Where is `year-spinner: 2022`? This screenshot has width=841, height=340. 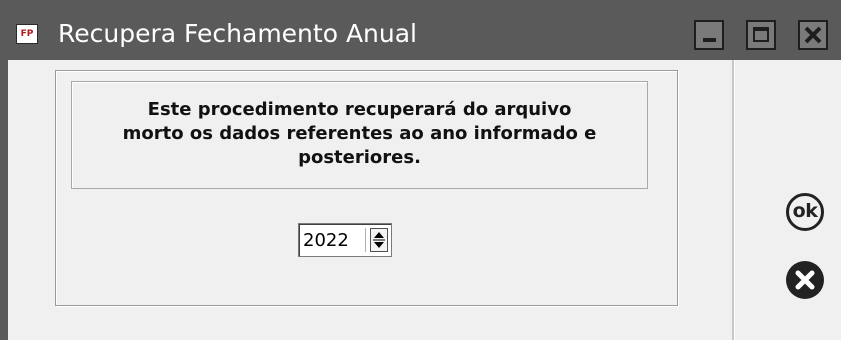 year-spinner: 2022 is located at coordinates (345, 240).